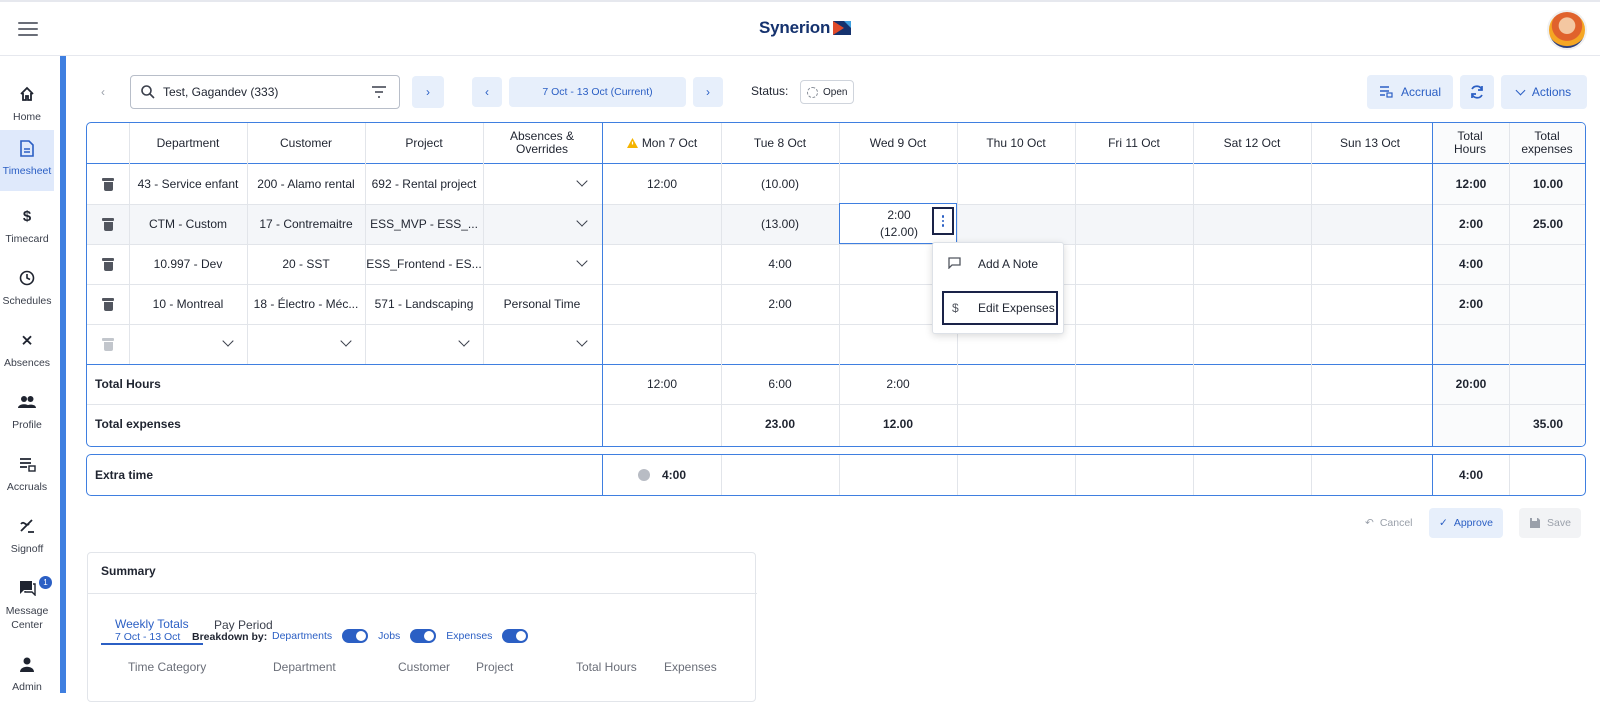  I want to click on expenses-toggle, so click(515, 636).